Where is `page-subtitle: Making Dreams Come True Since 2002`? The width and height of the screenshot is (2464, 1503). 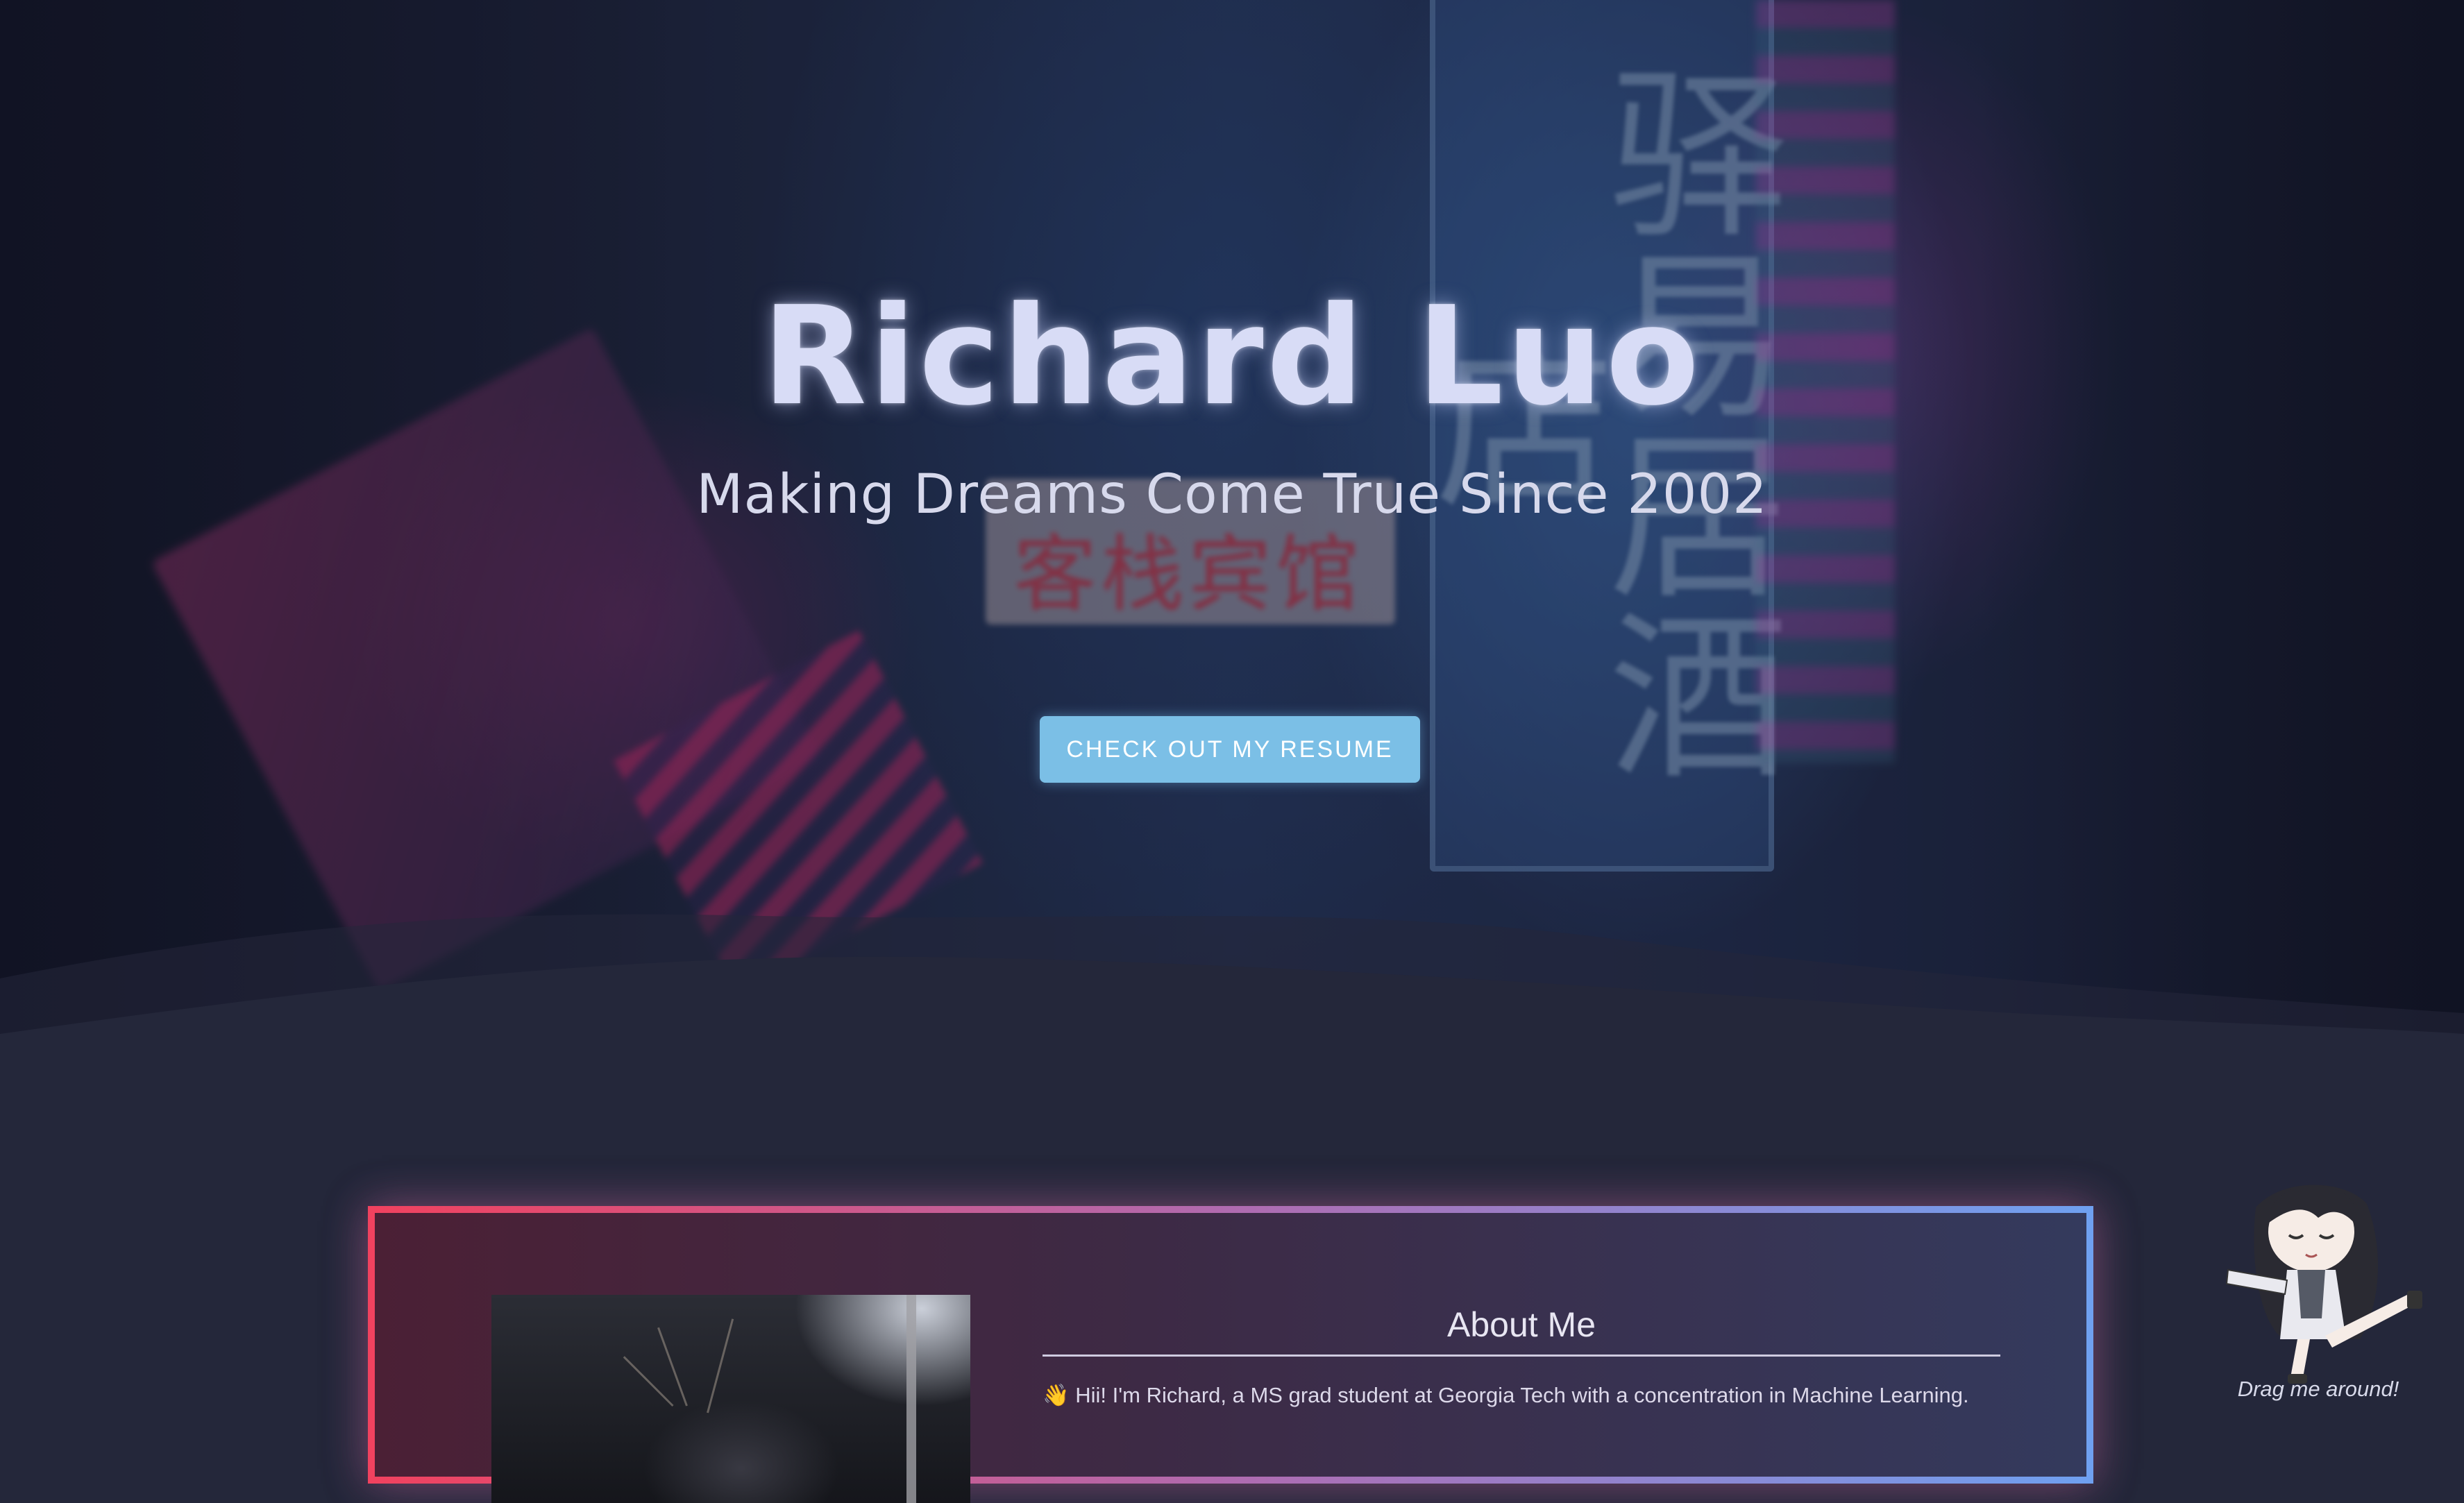 page-subtitle: Making Dreams Come True Since 2002 is located at coordinates (1232, 495).